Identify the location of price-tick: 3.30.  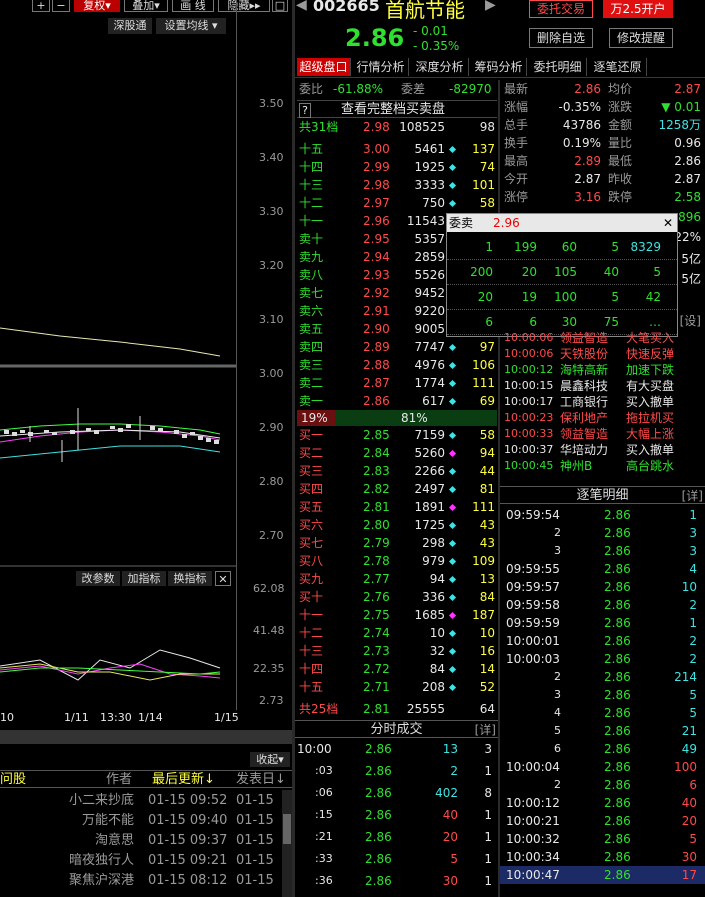
(271, 211).